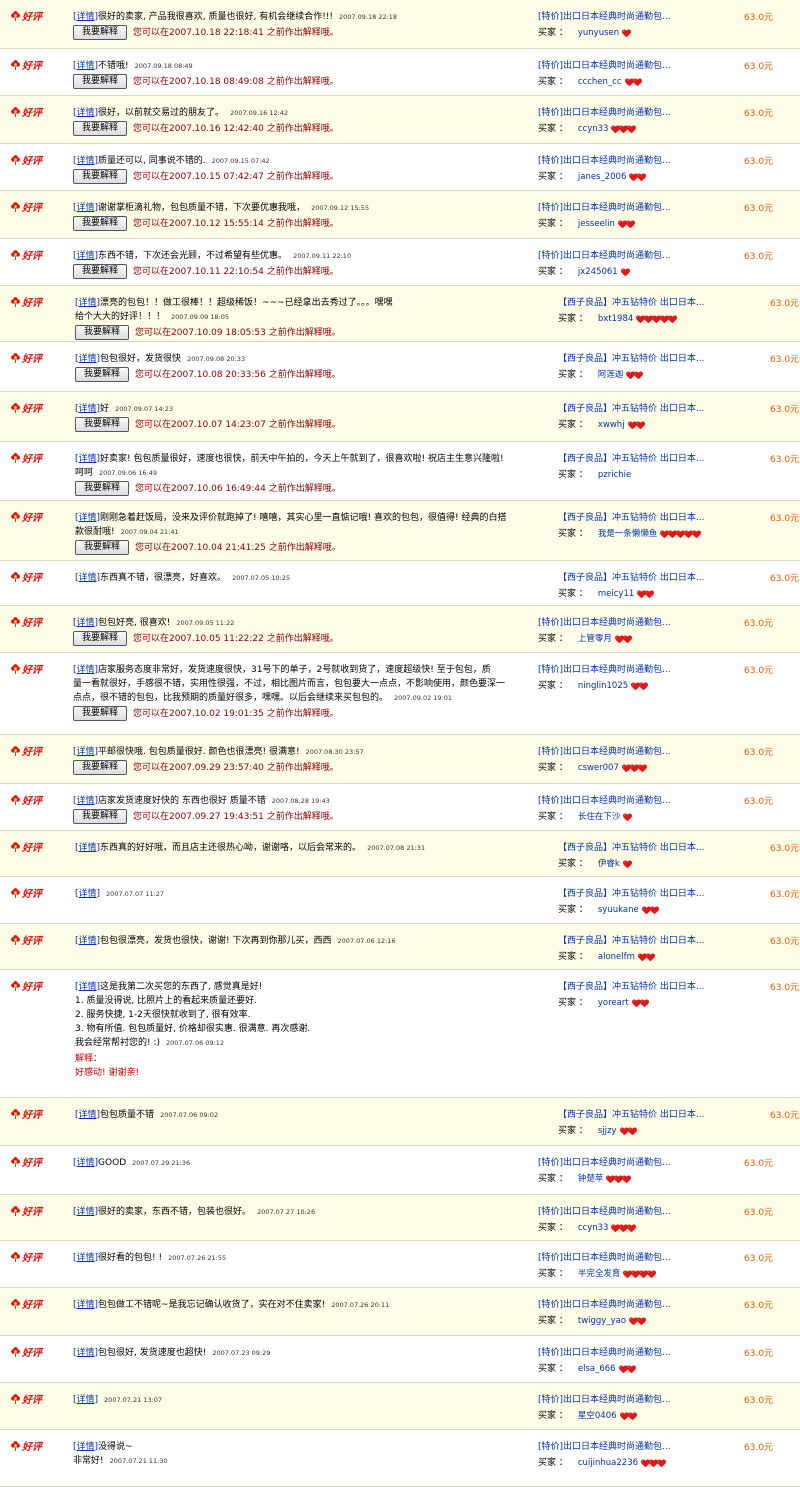  What do you see at coordinates (616, 957) in the screenshot?
I see `buyer-name: alonelfm` at bounding box center [616, 957].